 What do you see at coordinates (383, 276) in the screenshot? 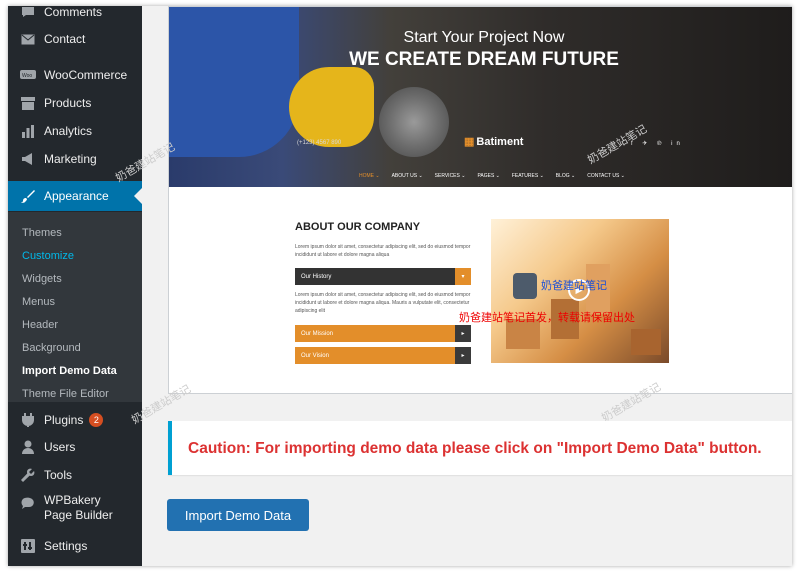
I see `accordion-our-history: Our History ▾` at bounding box center [383, 276].